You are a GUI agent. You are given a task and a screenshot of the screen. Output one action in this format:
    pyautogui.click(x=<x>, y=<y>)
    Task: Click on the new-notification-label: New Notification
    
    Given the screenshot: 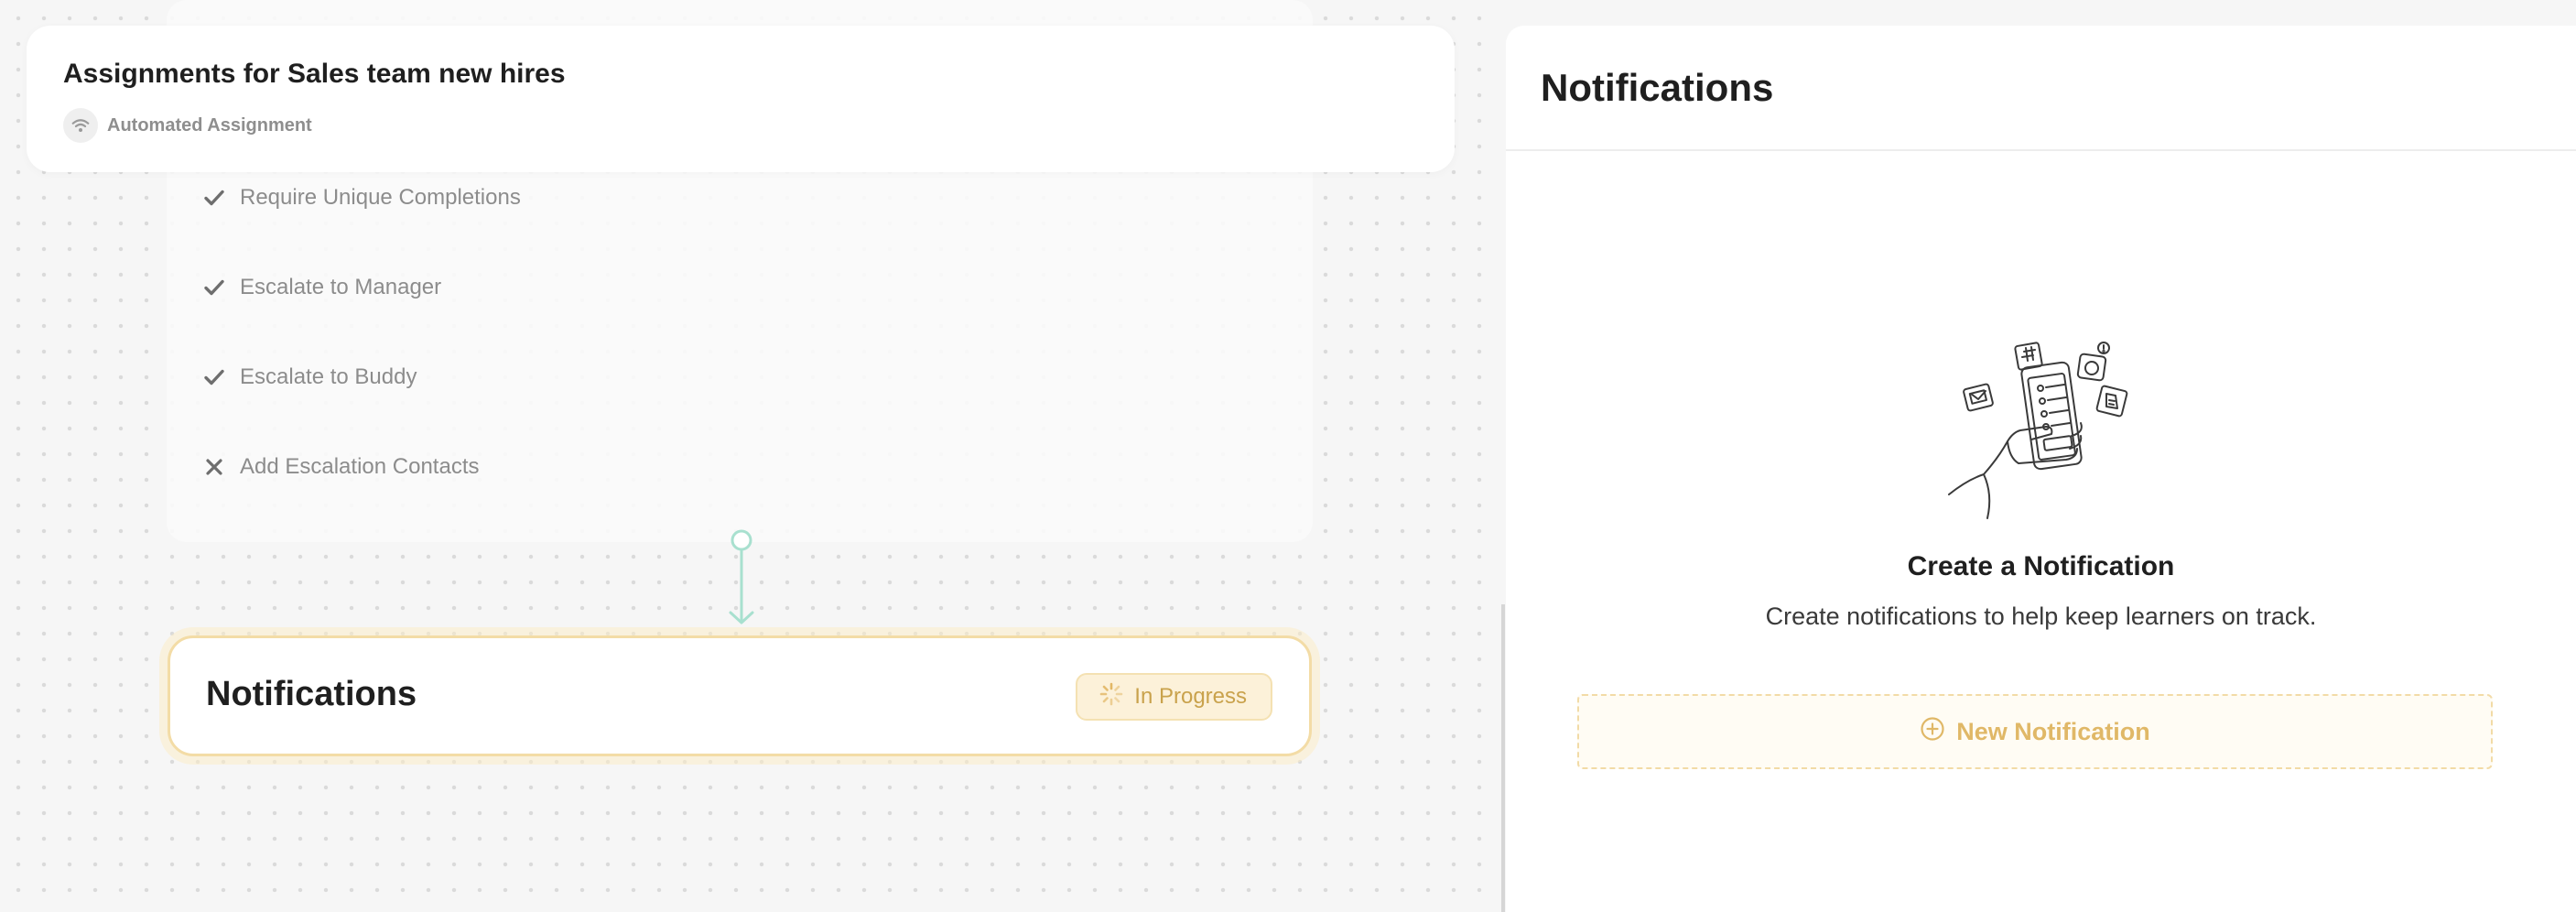 What is the action you would take?
    pyautogui.click(x=2053, y=731)
    